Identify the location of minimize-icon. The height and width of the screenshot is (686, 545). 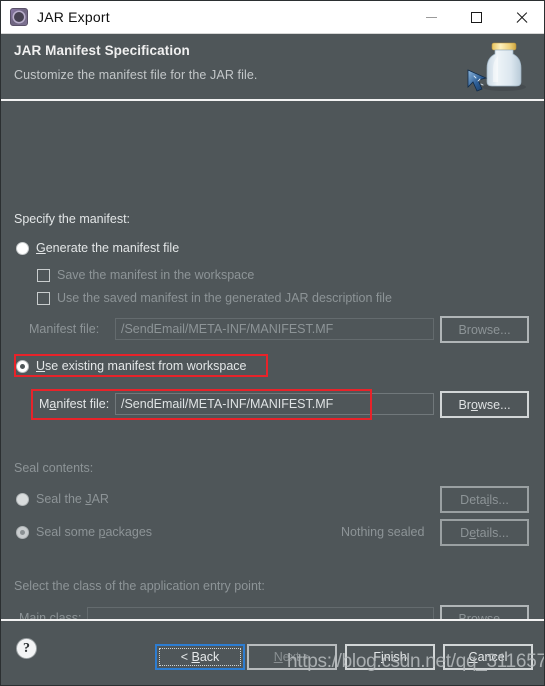
(431, 17).